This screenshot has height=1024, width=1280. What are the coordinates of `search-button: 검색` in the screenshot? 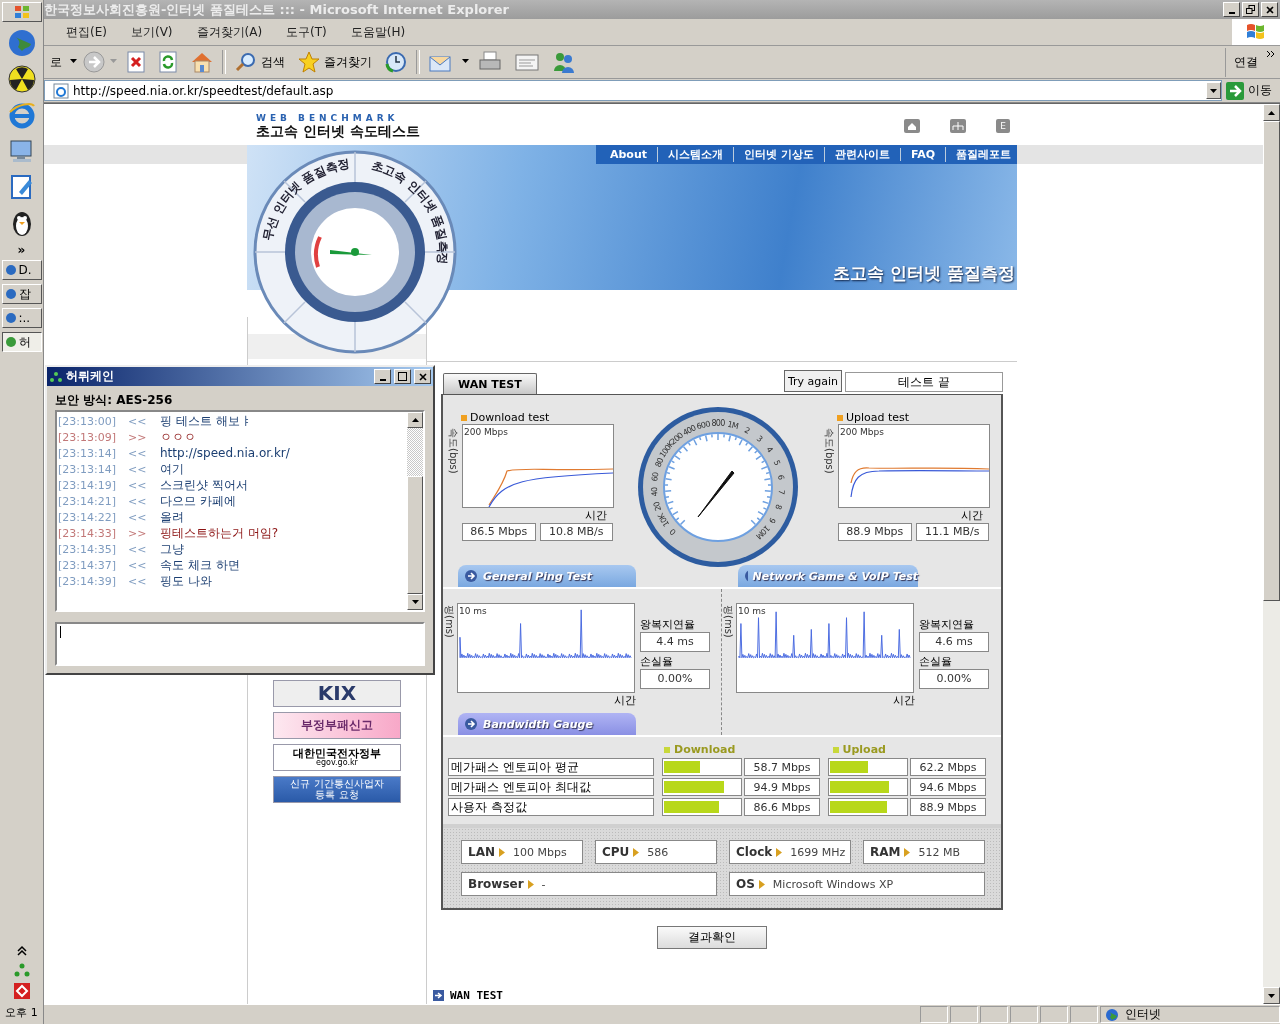 It's located at (259, 62).